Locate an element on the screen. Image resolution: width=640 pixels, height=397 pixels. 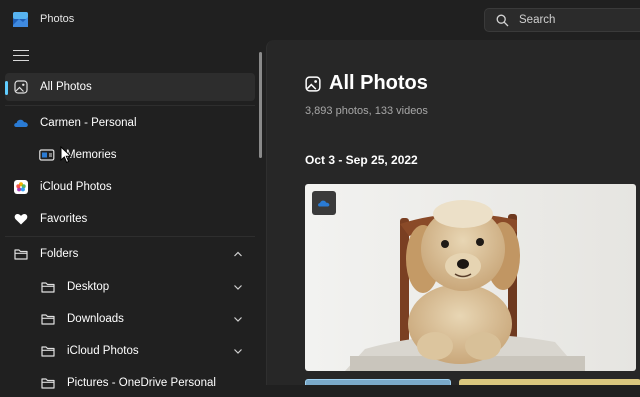
sidebar-item-icloud-photos-folder: iCloud Photos is located at coordinates (130, 351).